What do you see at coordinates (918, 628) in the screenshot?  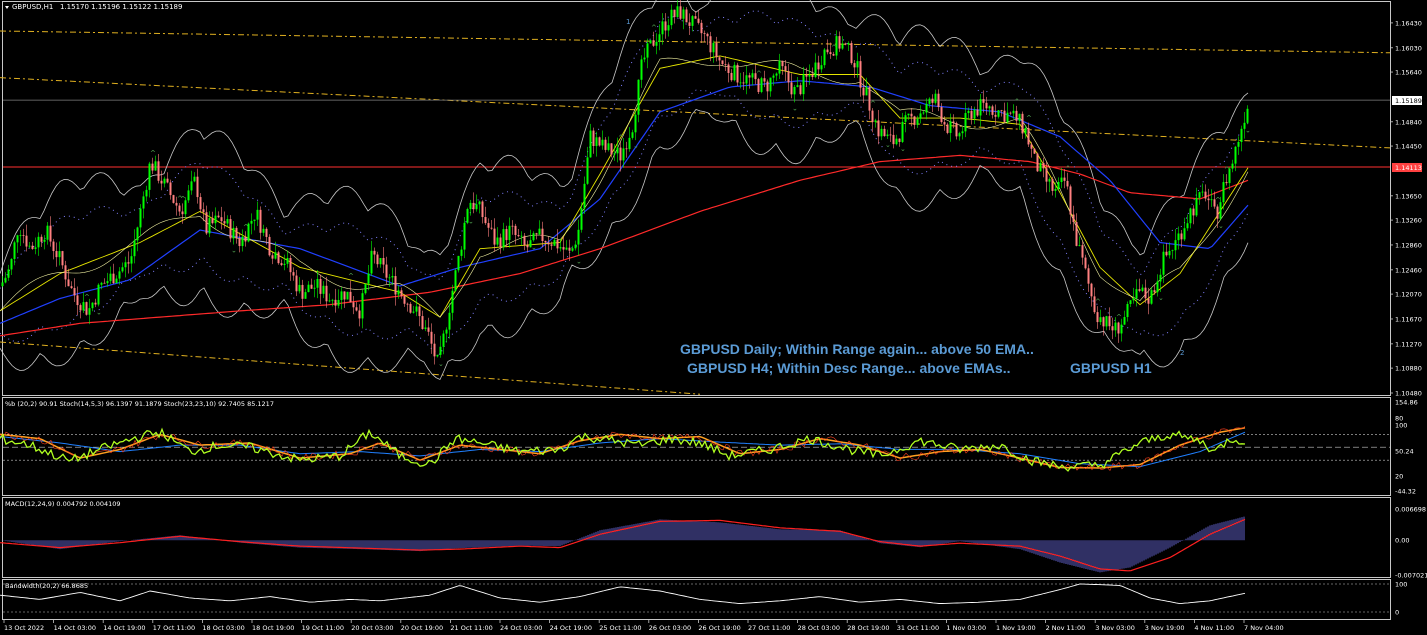 I see `time-tick-label: 31 Oct 11:00` at bounding box center [918, 628].